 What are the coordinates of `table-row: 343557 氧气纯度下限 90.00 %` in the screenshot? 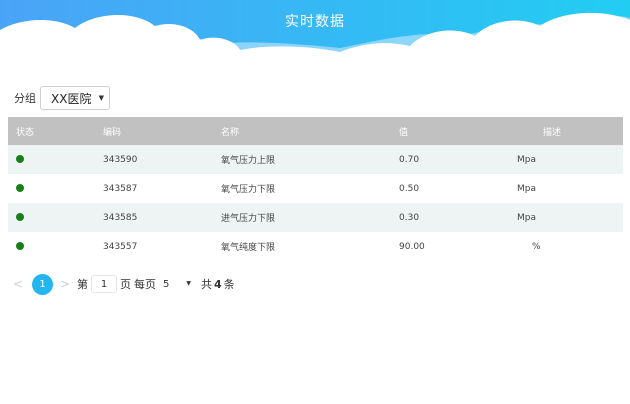 It's located at (315, 246).